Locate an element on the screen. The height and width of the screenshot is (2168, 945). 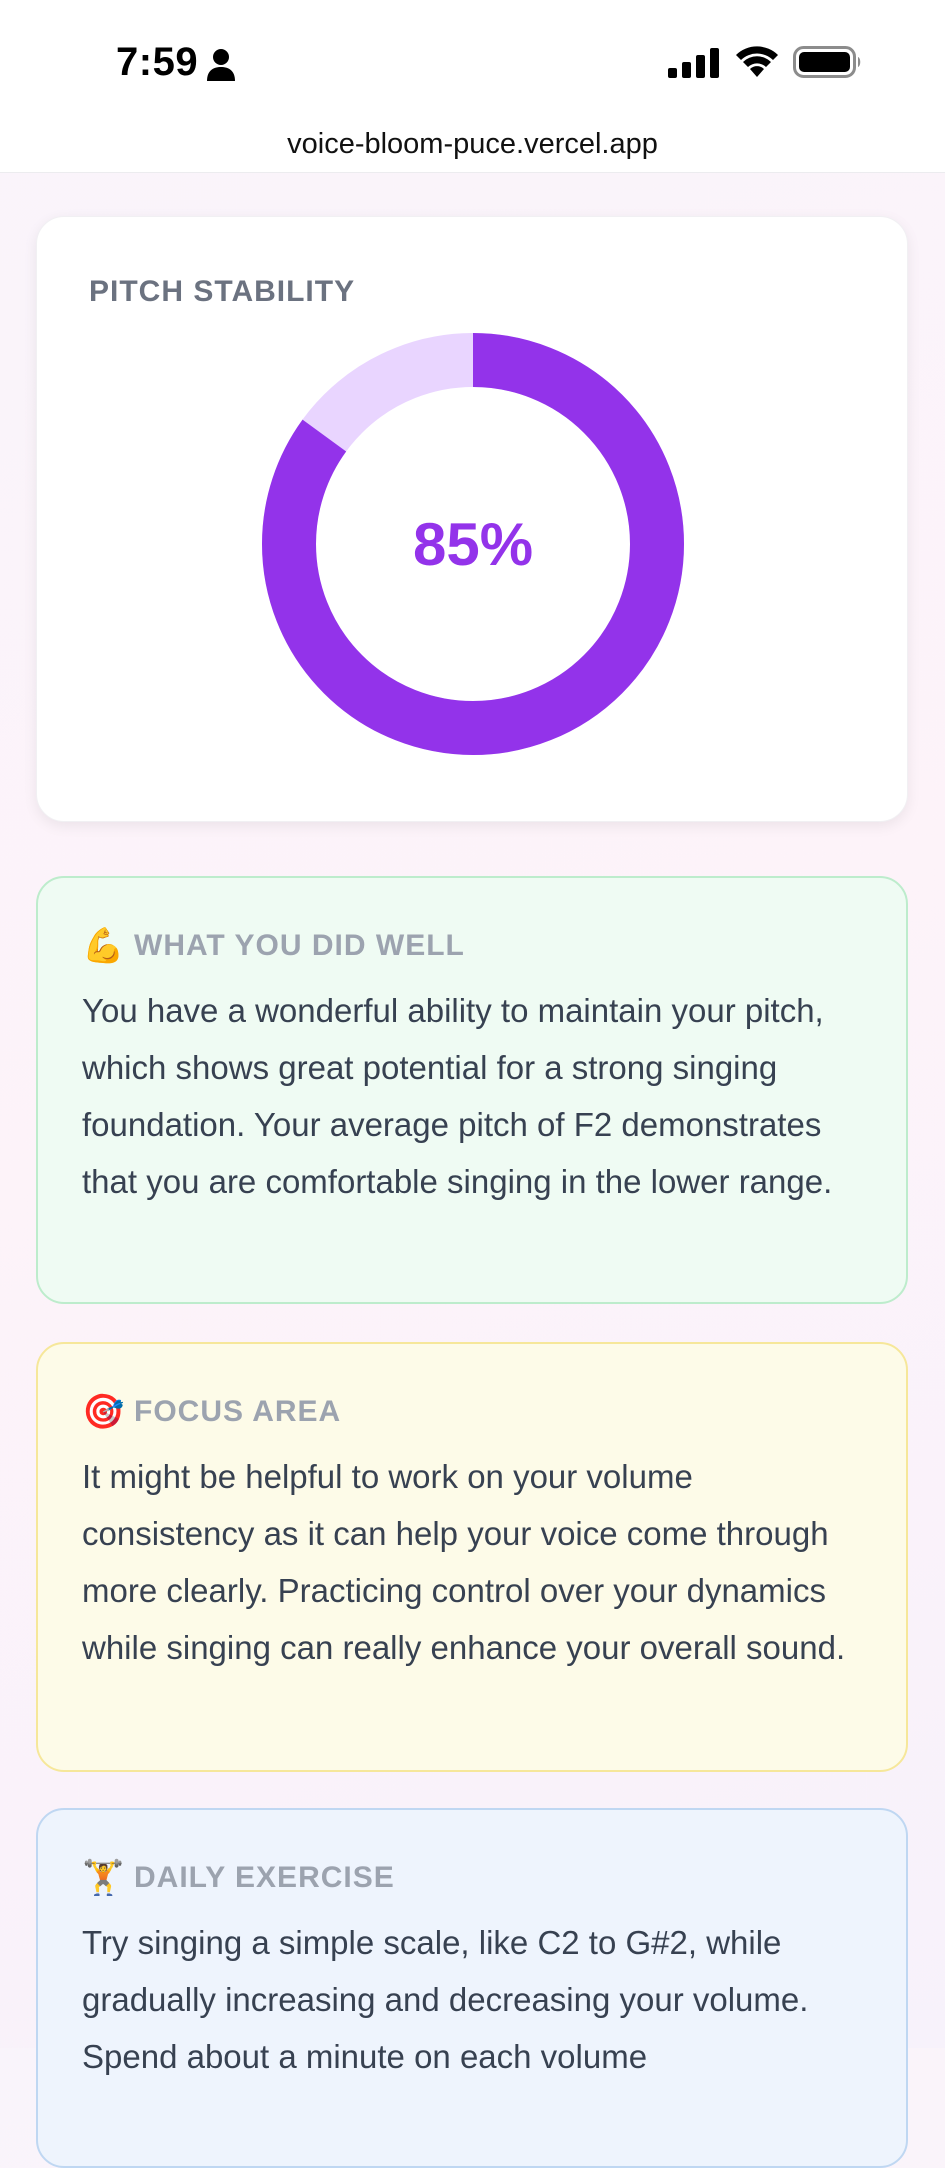
person-icon is located at coordinates (221, 65).